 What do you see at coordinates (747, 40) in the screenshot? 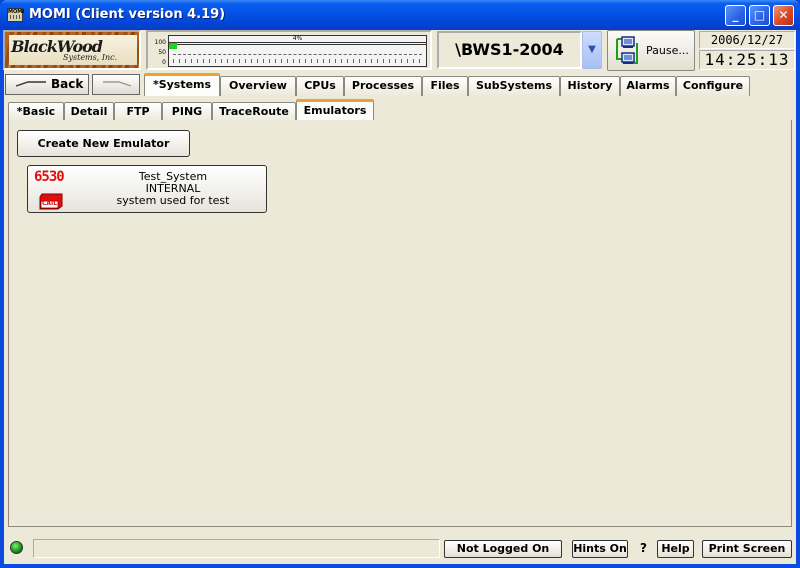
I see `current-date: 2006/12/27` at bounding box center [747, 40].